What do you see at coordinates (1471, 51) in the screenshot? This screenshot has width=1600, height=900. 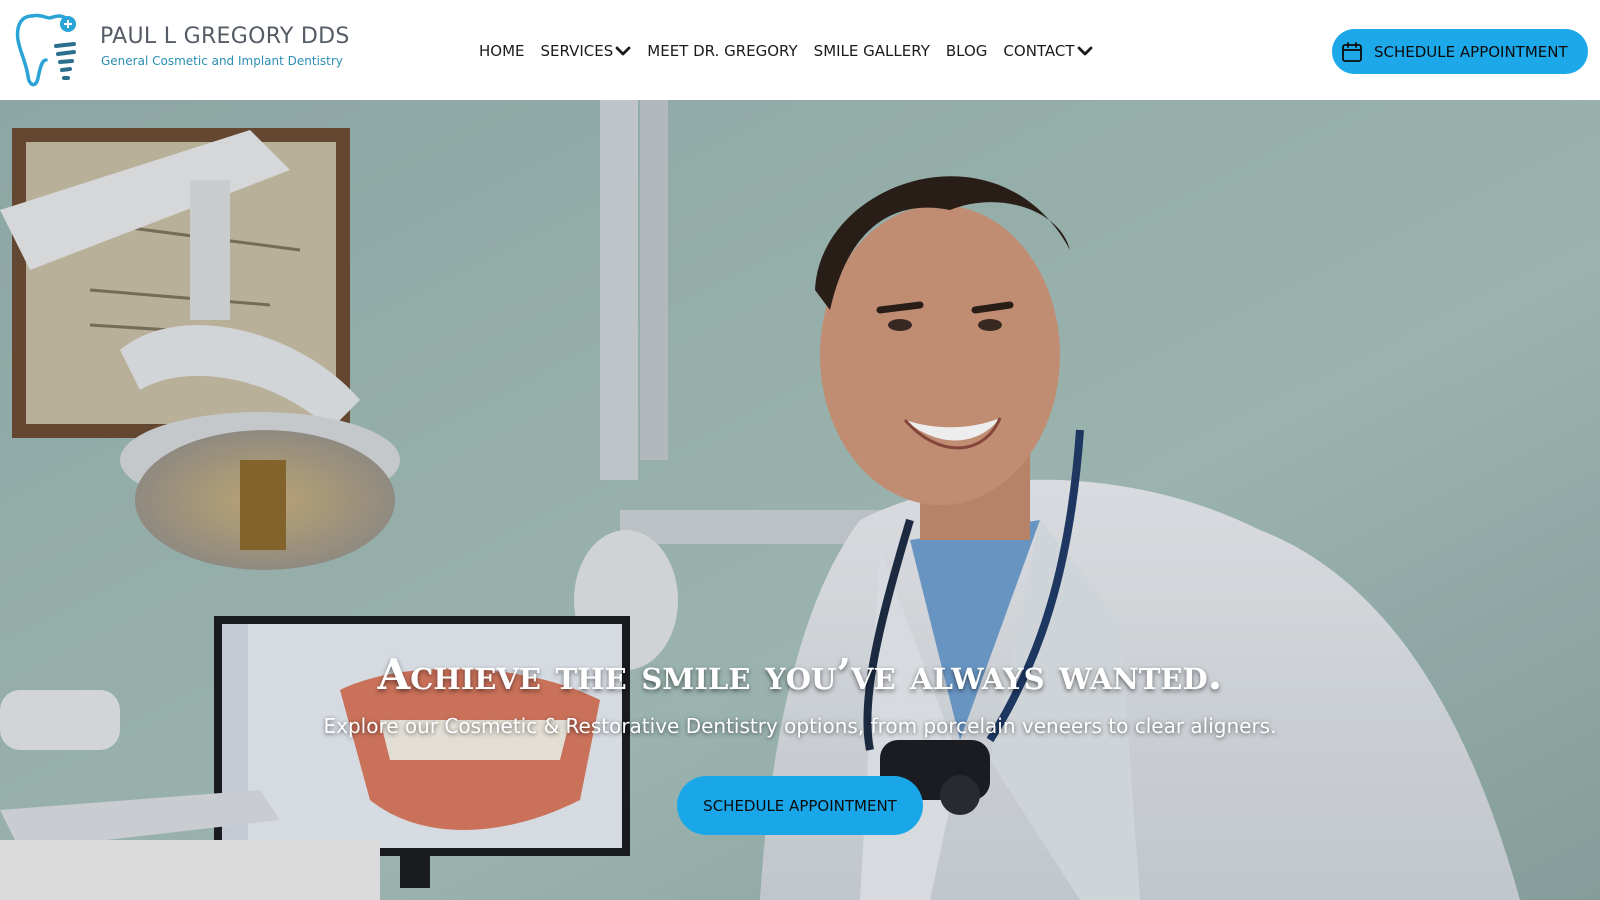 I see `schedule-appointment-header-label: SCHEDULE APPOINTMENT` at bounding box center [1471, 51].